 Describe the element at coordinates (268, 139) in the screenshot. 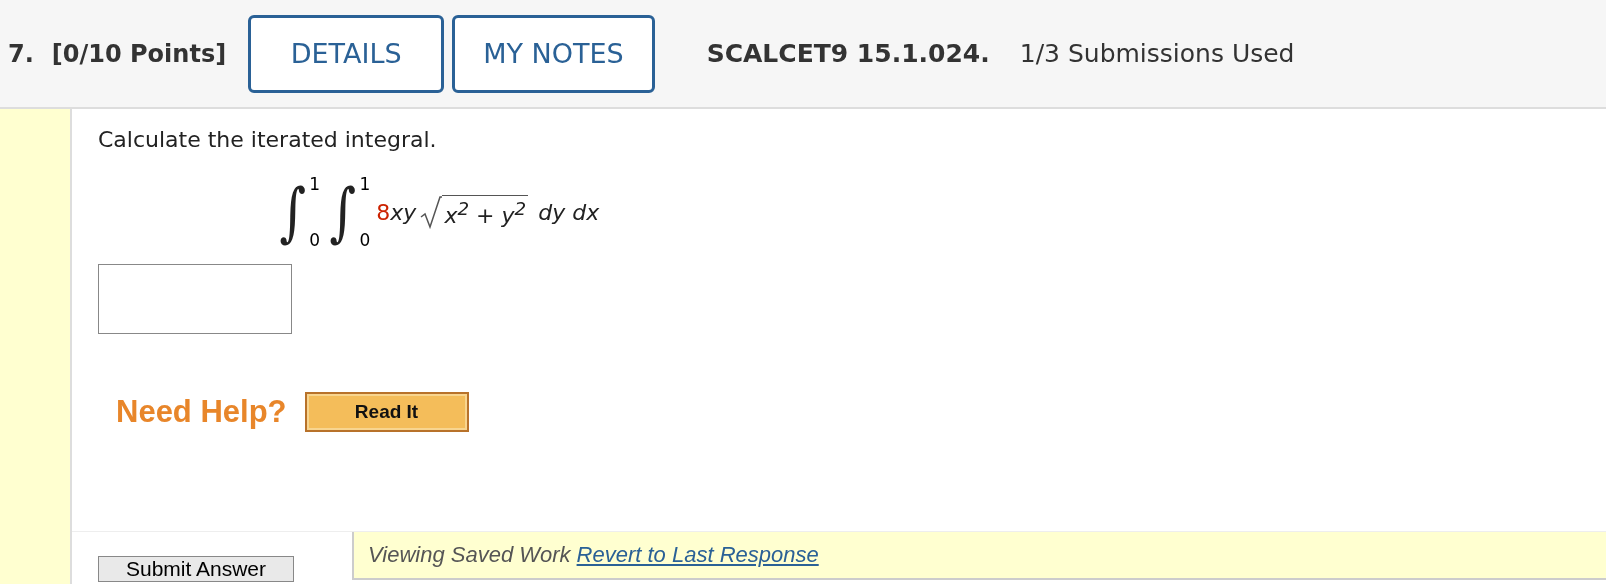

I see `question-text: Calculate the iterated integral.` at that location.